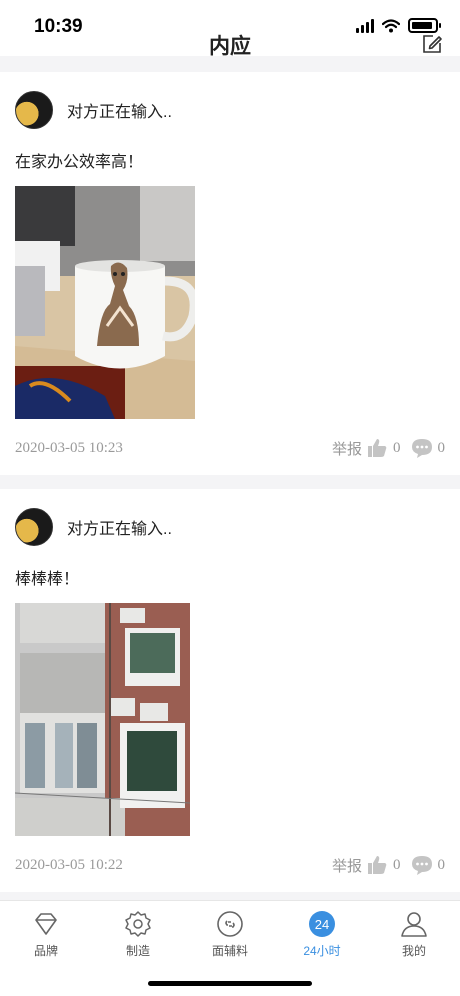 This screenshot has height=996, width=460. What do you see at coordinates (230, 448) in the screenshot?
I see `post-meta: 2020-03-05 10:23 举报 0 0` at bounding box center [230, 448].